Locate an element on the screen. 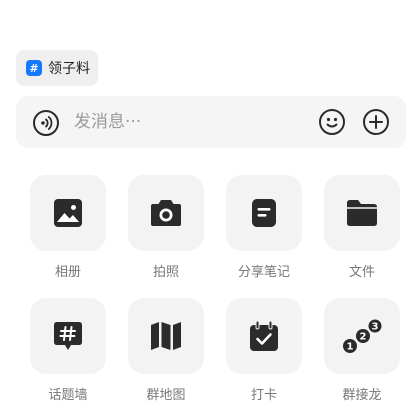  message-input is located at coordinates (184, 122).